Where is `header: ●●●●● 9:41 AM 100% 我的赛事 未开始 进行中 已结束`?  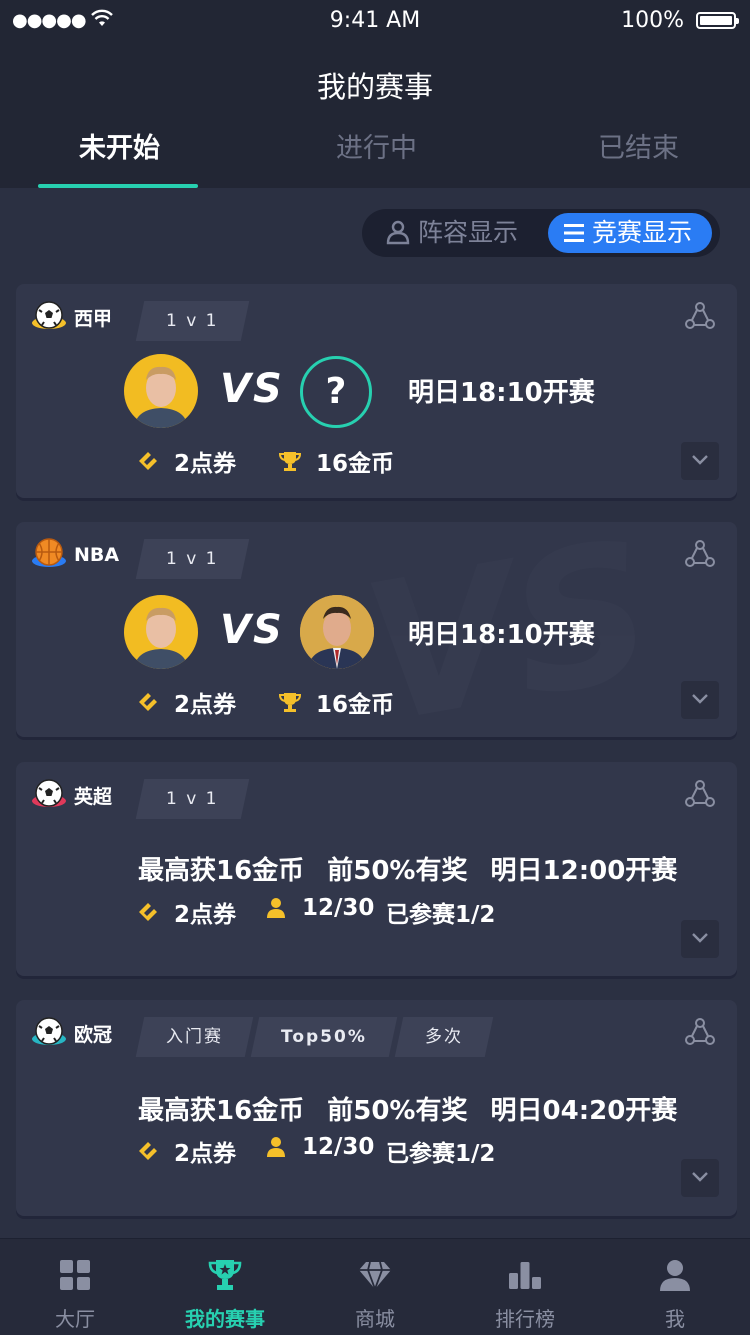 header: ●●●●● 9:41 AM 100% 我的赛事 未开始 进行中 已结束 is located at coordinates (375, 94).